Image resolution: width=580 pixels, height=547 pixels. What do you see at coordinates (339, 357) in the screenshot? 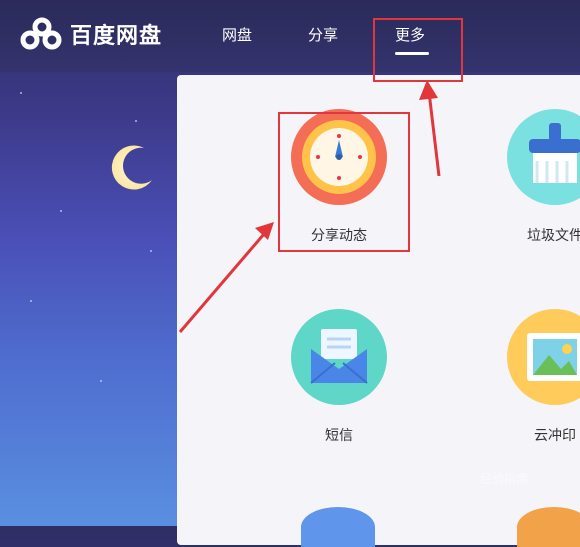
I see `envelope-icon` at bounding box center [339, 357].